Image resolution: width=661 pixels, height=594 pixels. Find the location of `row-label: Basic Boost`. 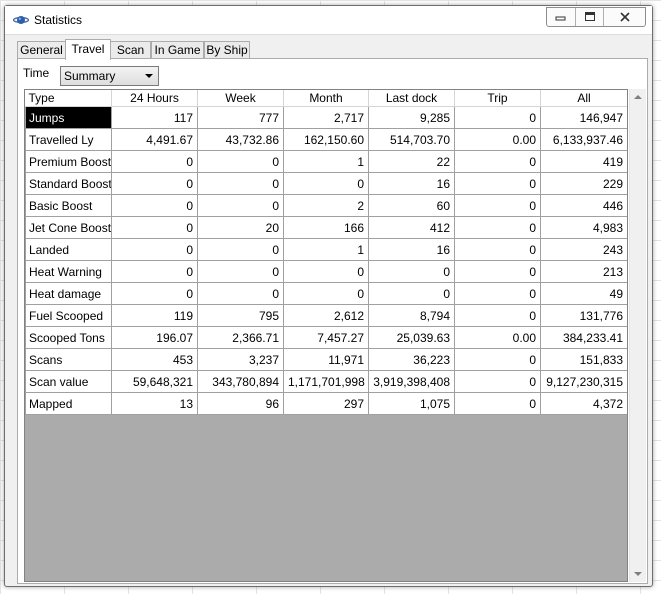

row-label: Basic Boost is located at coordinates (68, 205).